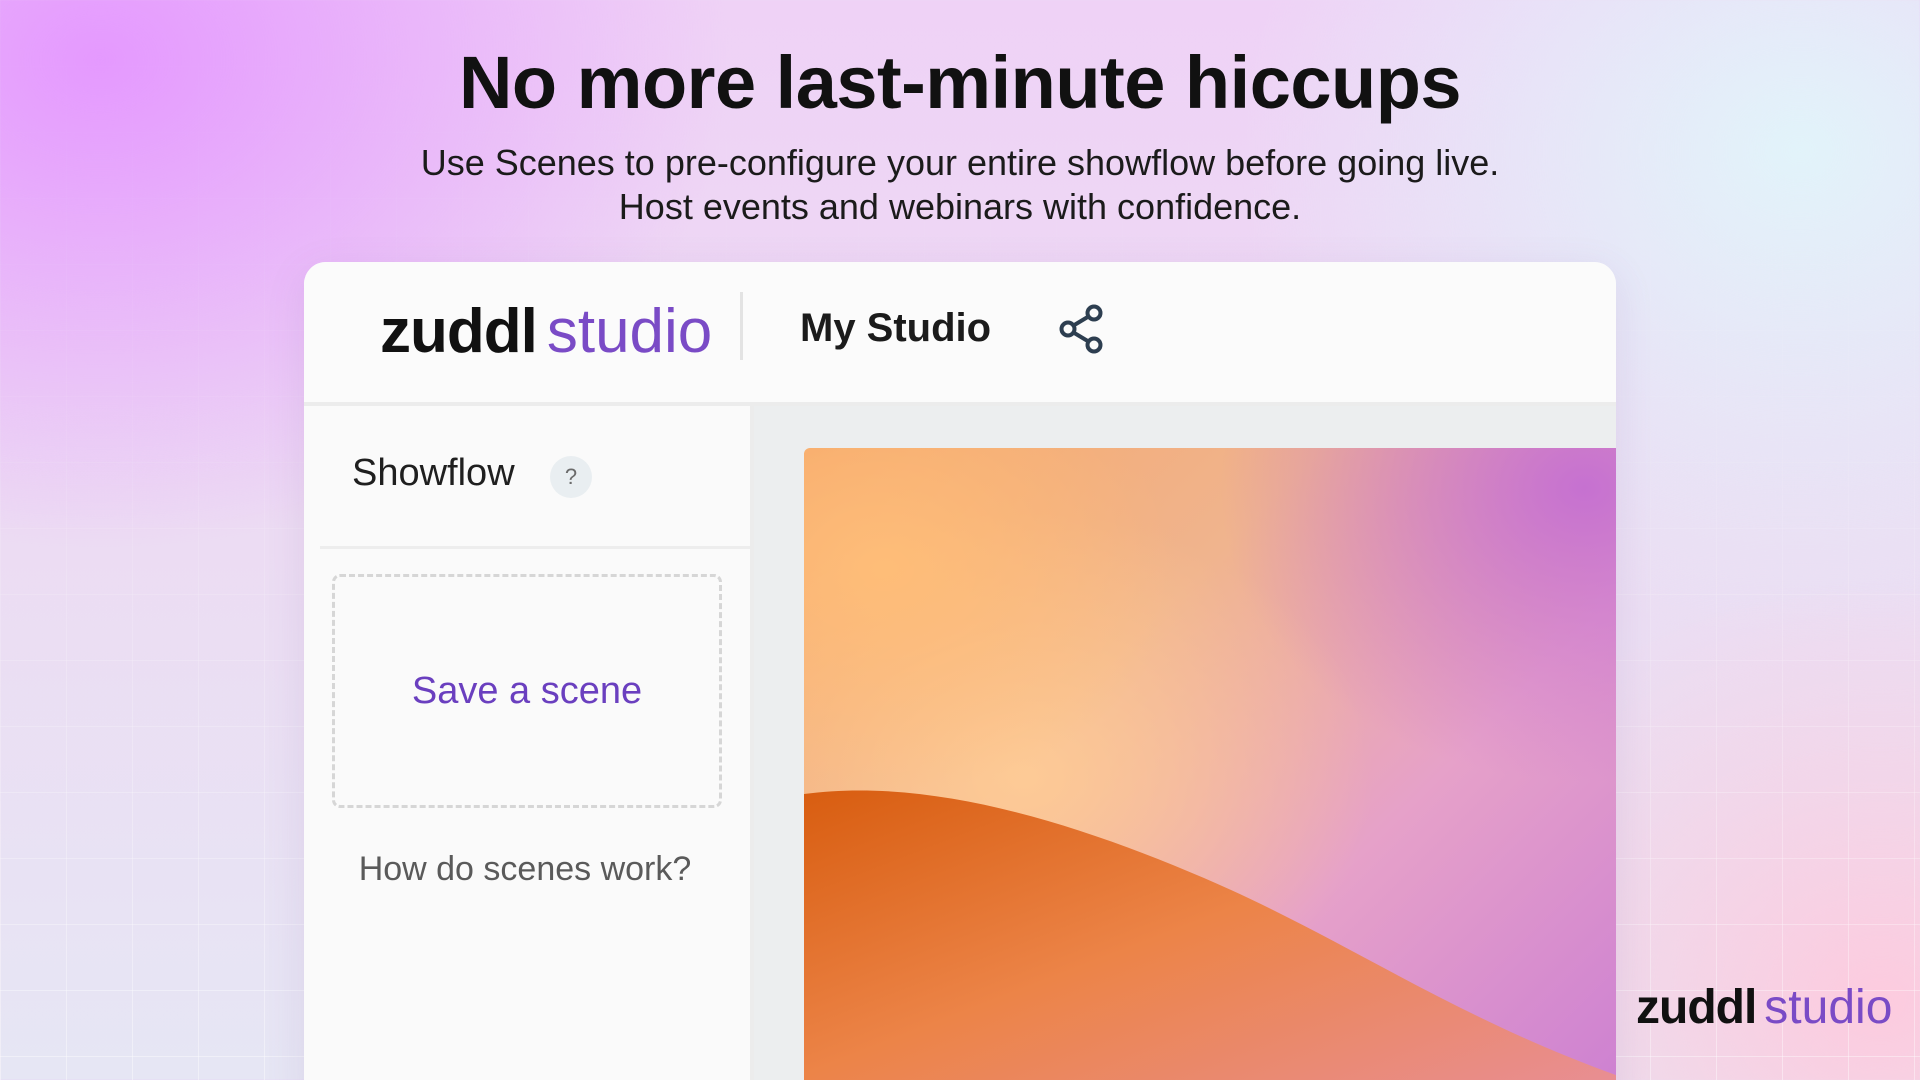 This screenshot has width=1920, height=1080. What do you see at coordinates (1828, 1007) in the screenshot?
I see `footer-logo-product: studio` at bounding box center [1828, 1007].